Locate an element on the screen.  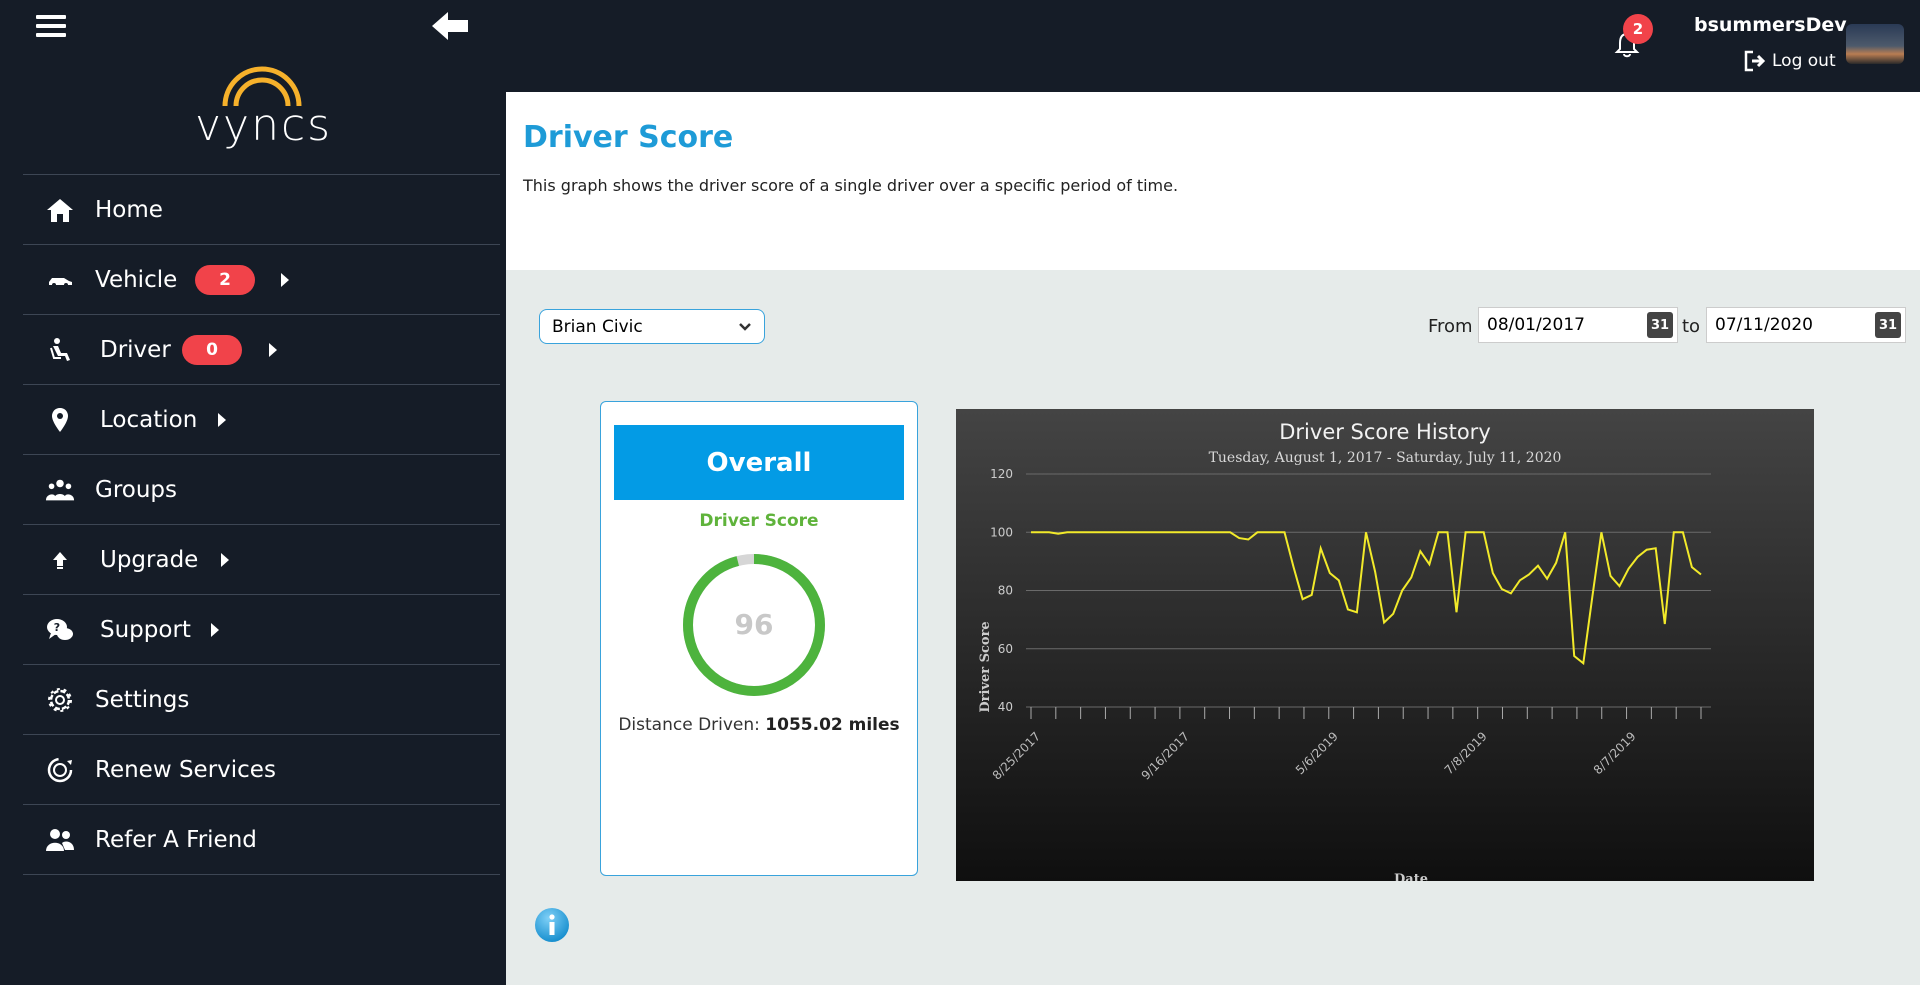
driver-count-badge: 0 is located at coordinates (212, 349).